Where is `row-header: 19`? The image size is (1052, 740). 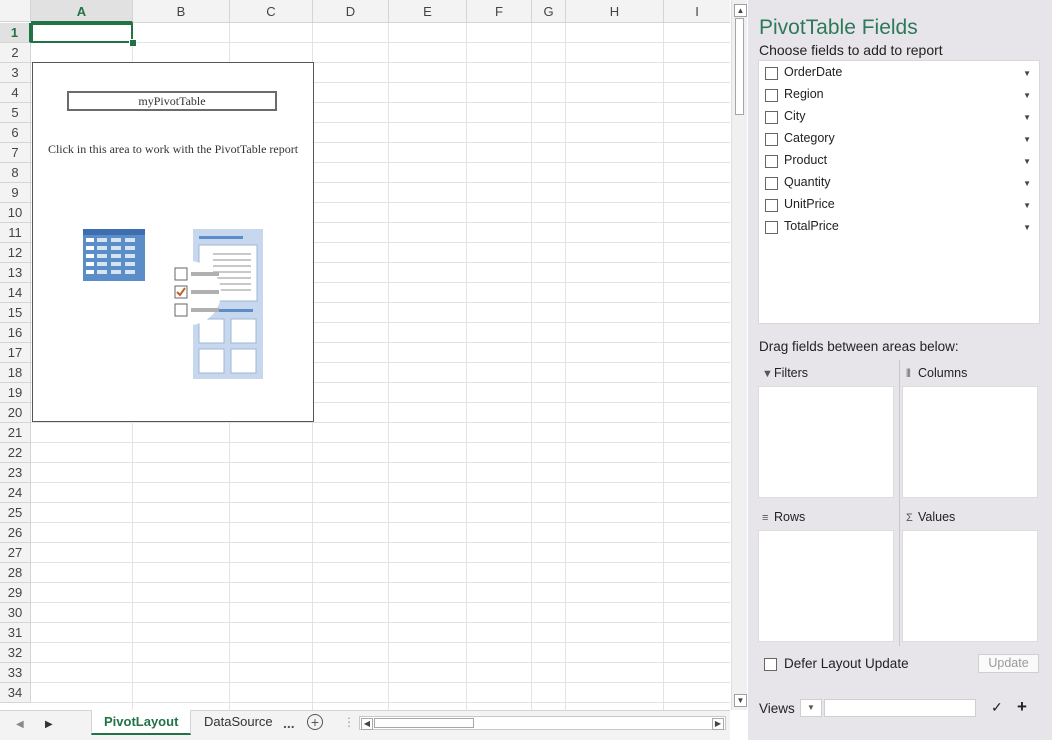
row-header: 19 is located at coordinates (15, 393).